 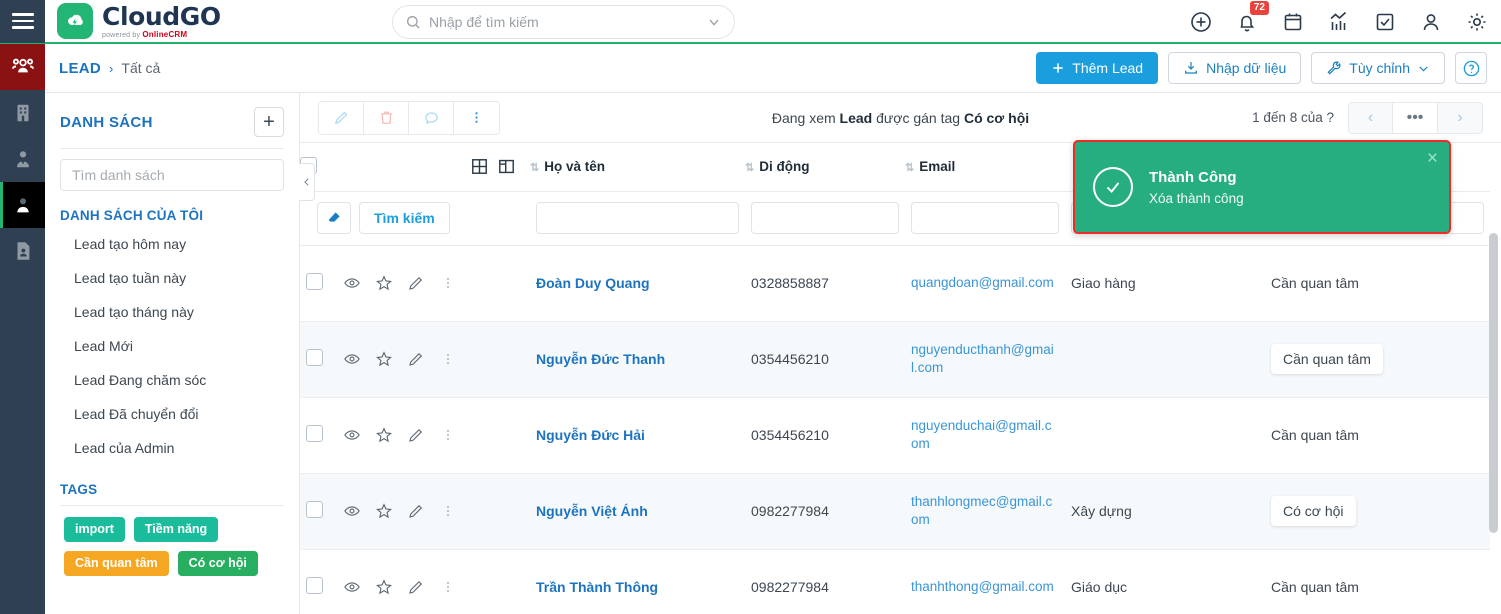 What do you see at coordinates (172, 346) in the screenshot?
I see `sidebar-item-lead-new: Lead Mới` at bounding box center [172, 346].